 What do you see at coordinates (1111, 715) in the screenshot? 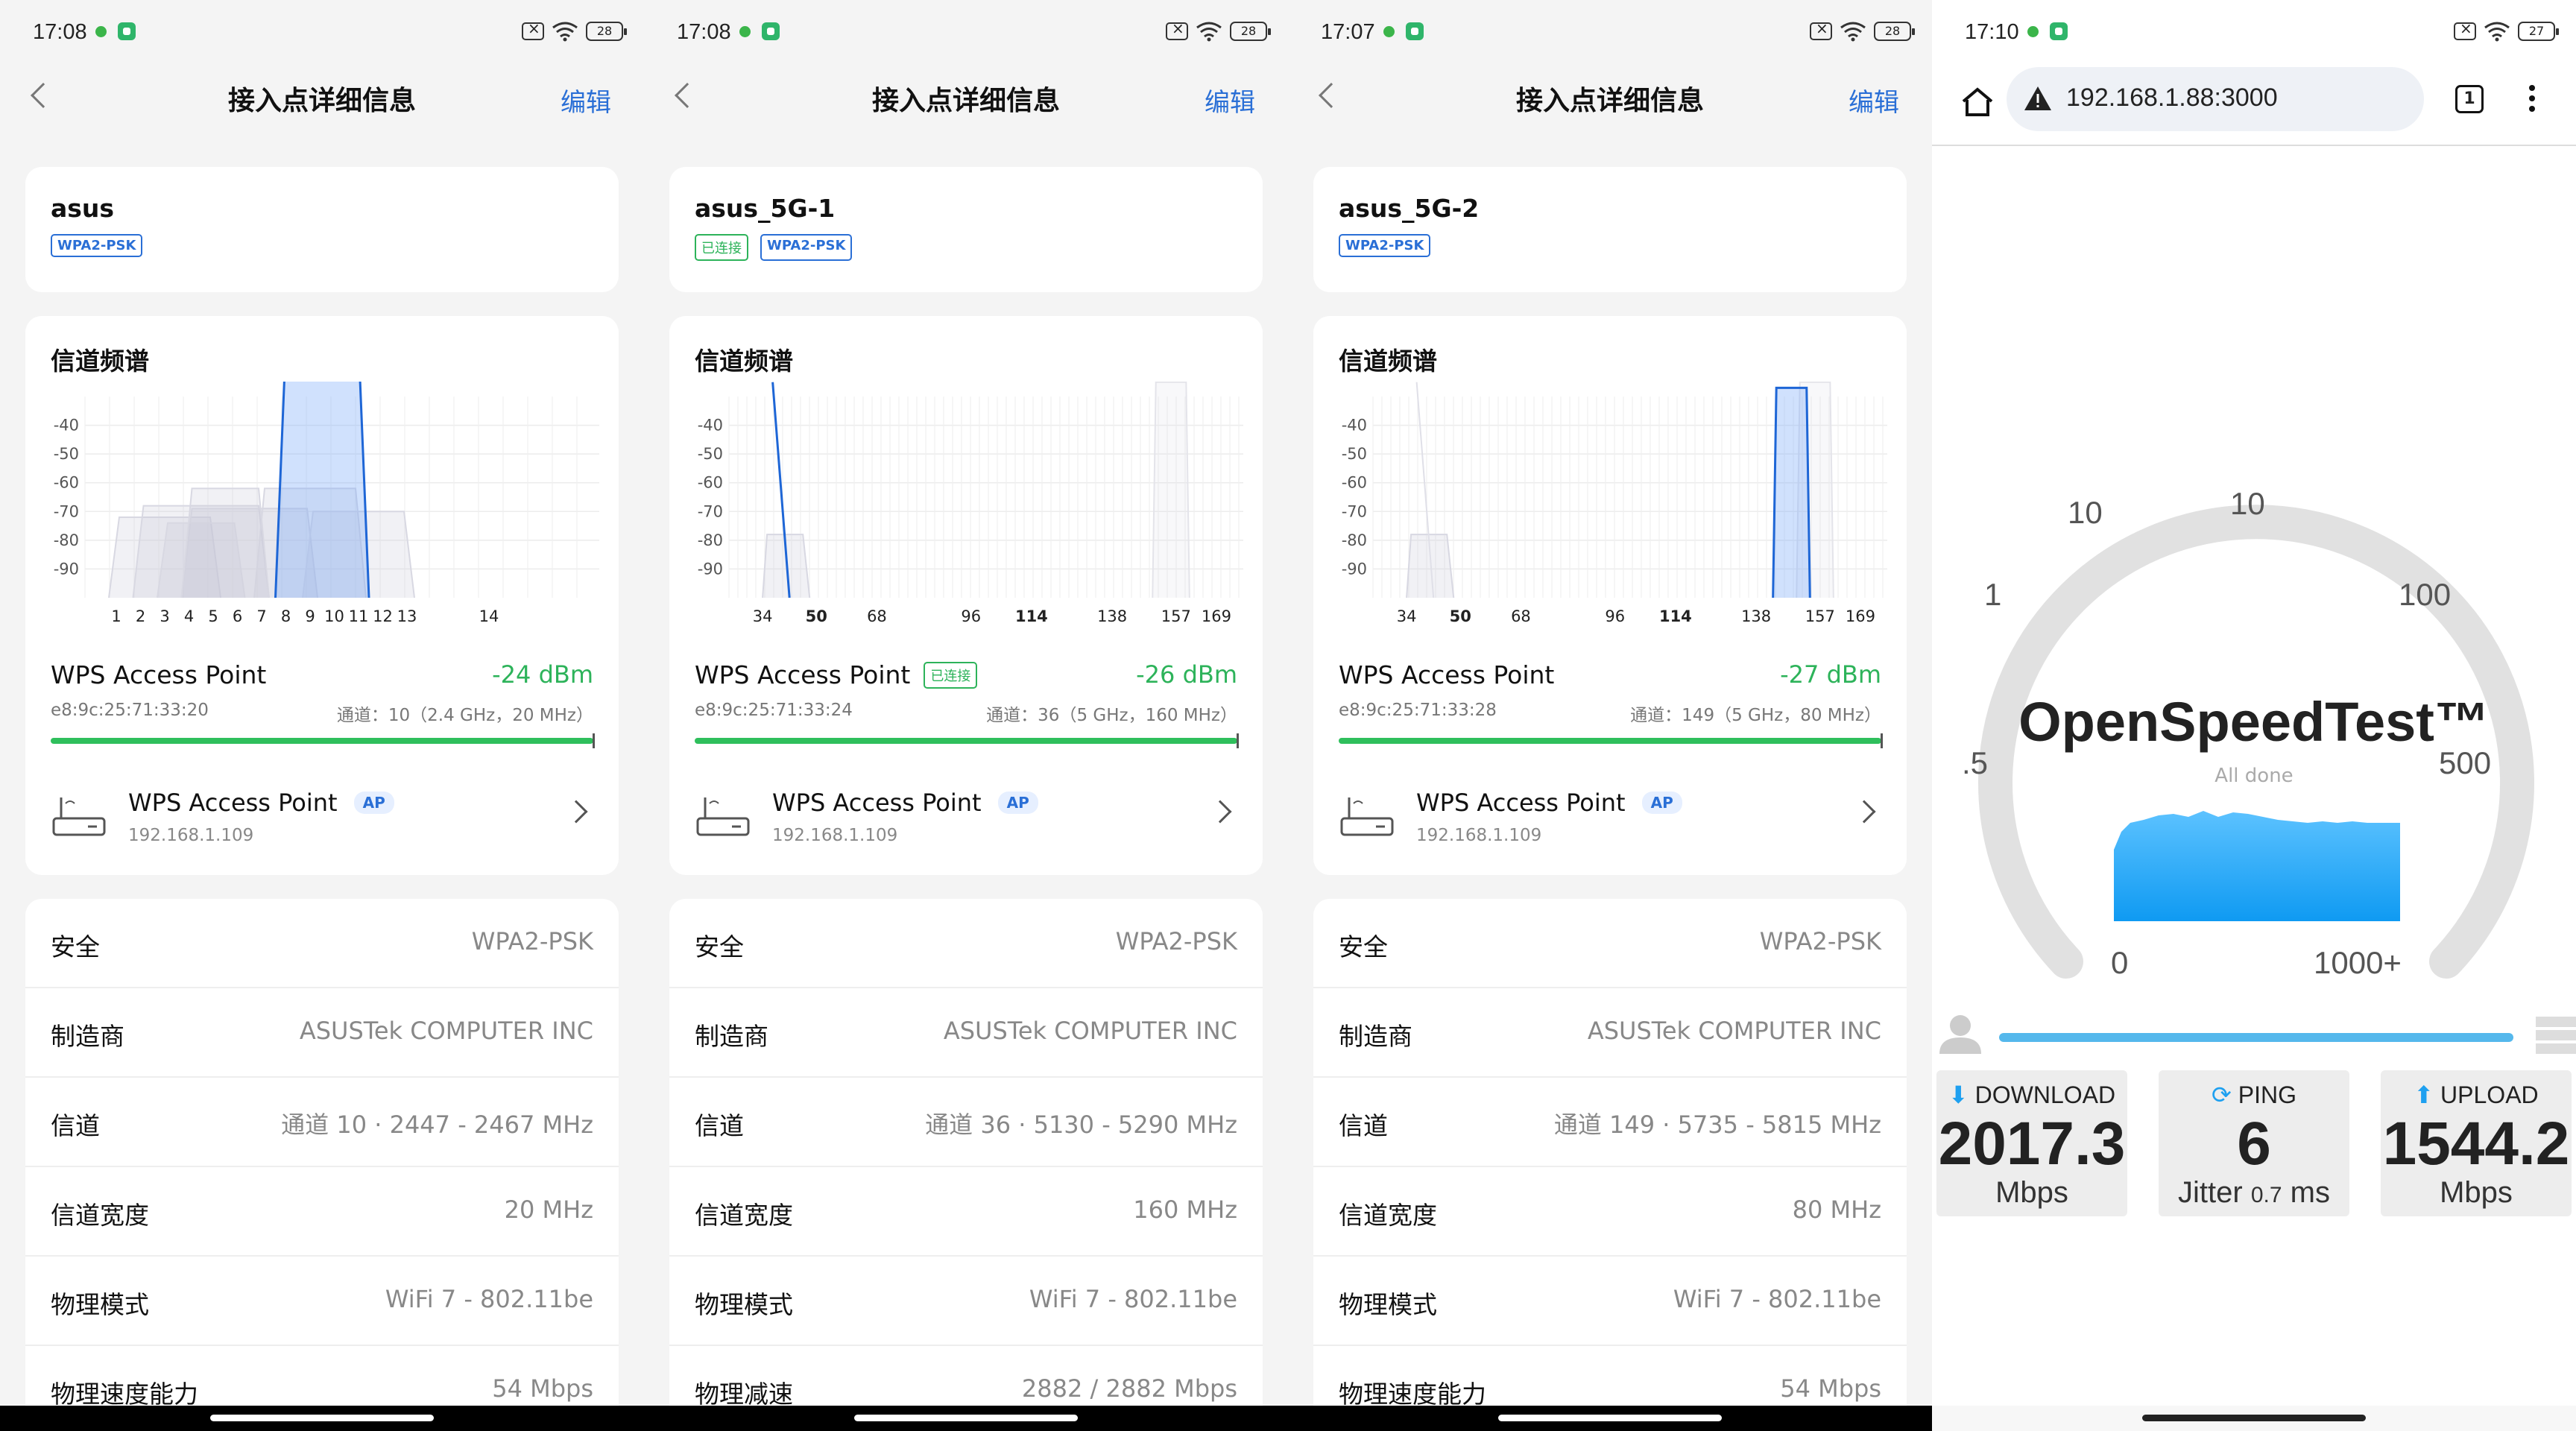
I see `channel-info: 通道：36（5 GHz，160 MHz）` at bounding box center [1111, 715].